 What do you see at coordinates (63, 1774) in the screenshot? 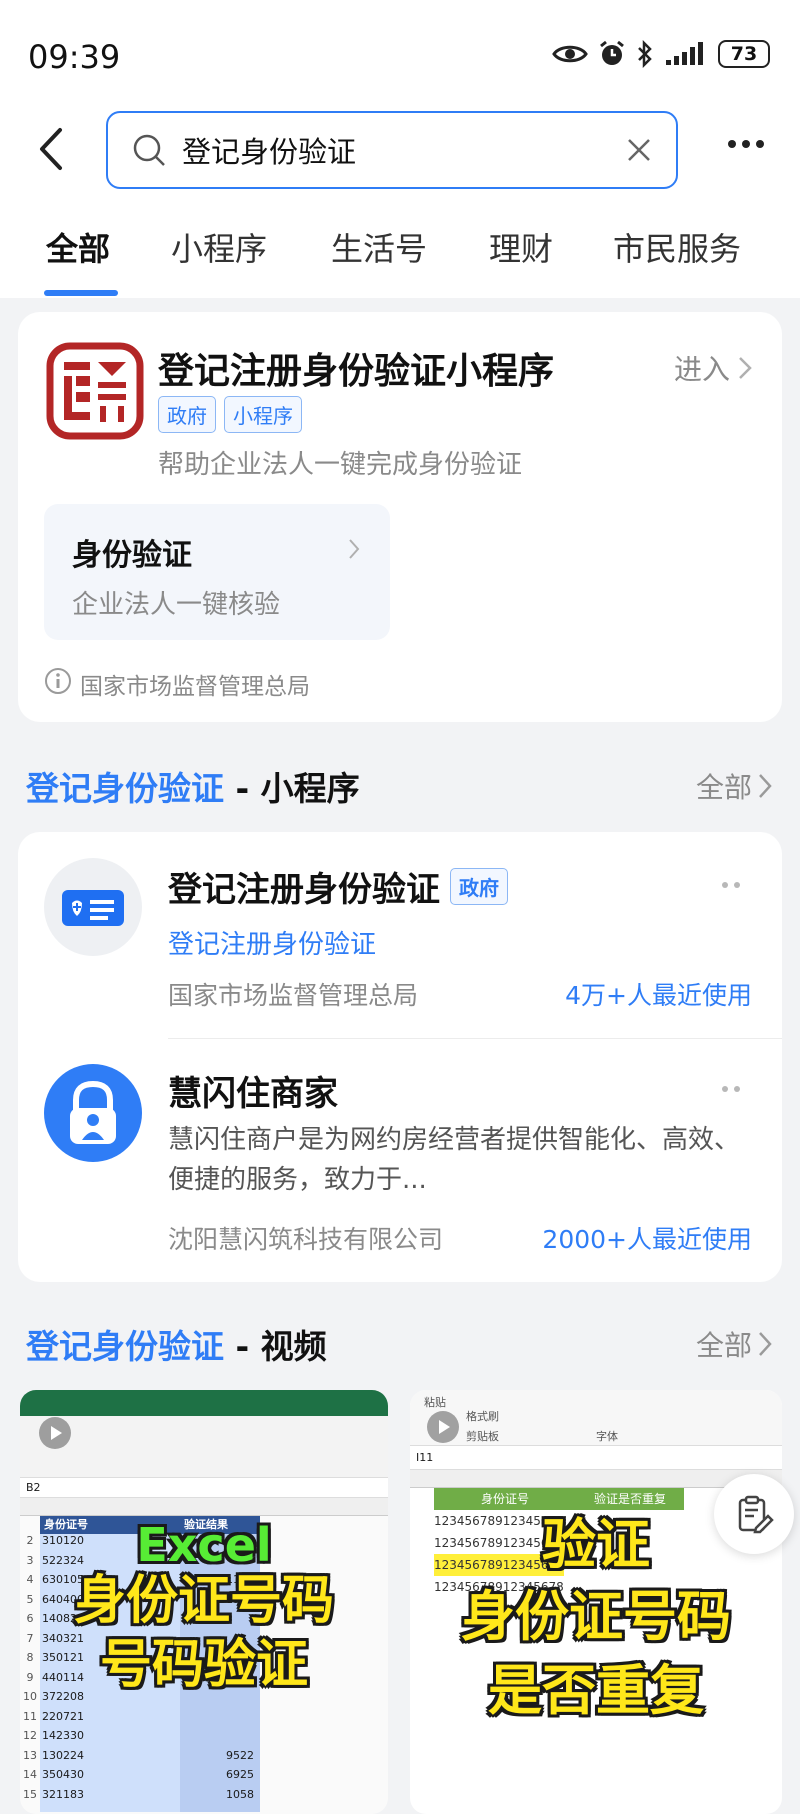
I see `excel-cell-a: 350430` at bounding box center [63, 1774].